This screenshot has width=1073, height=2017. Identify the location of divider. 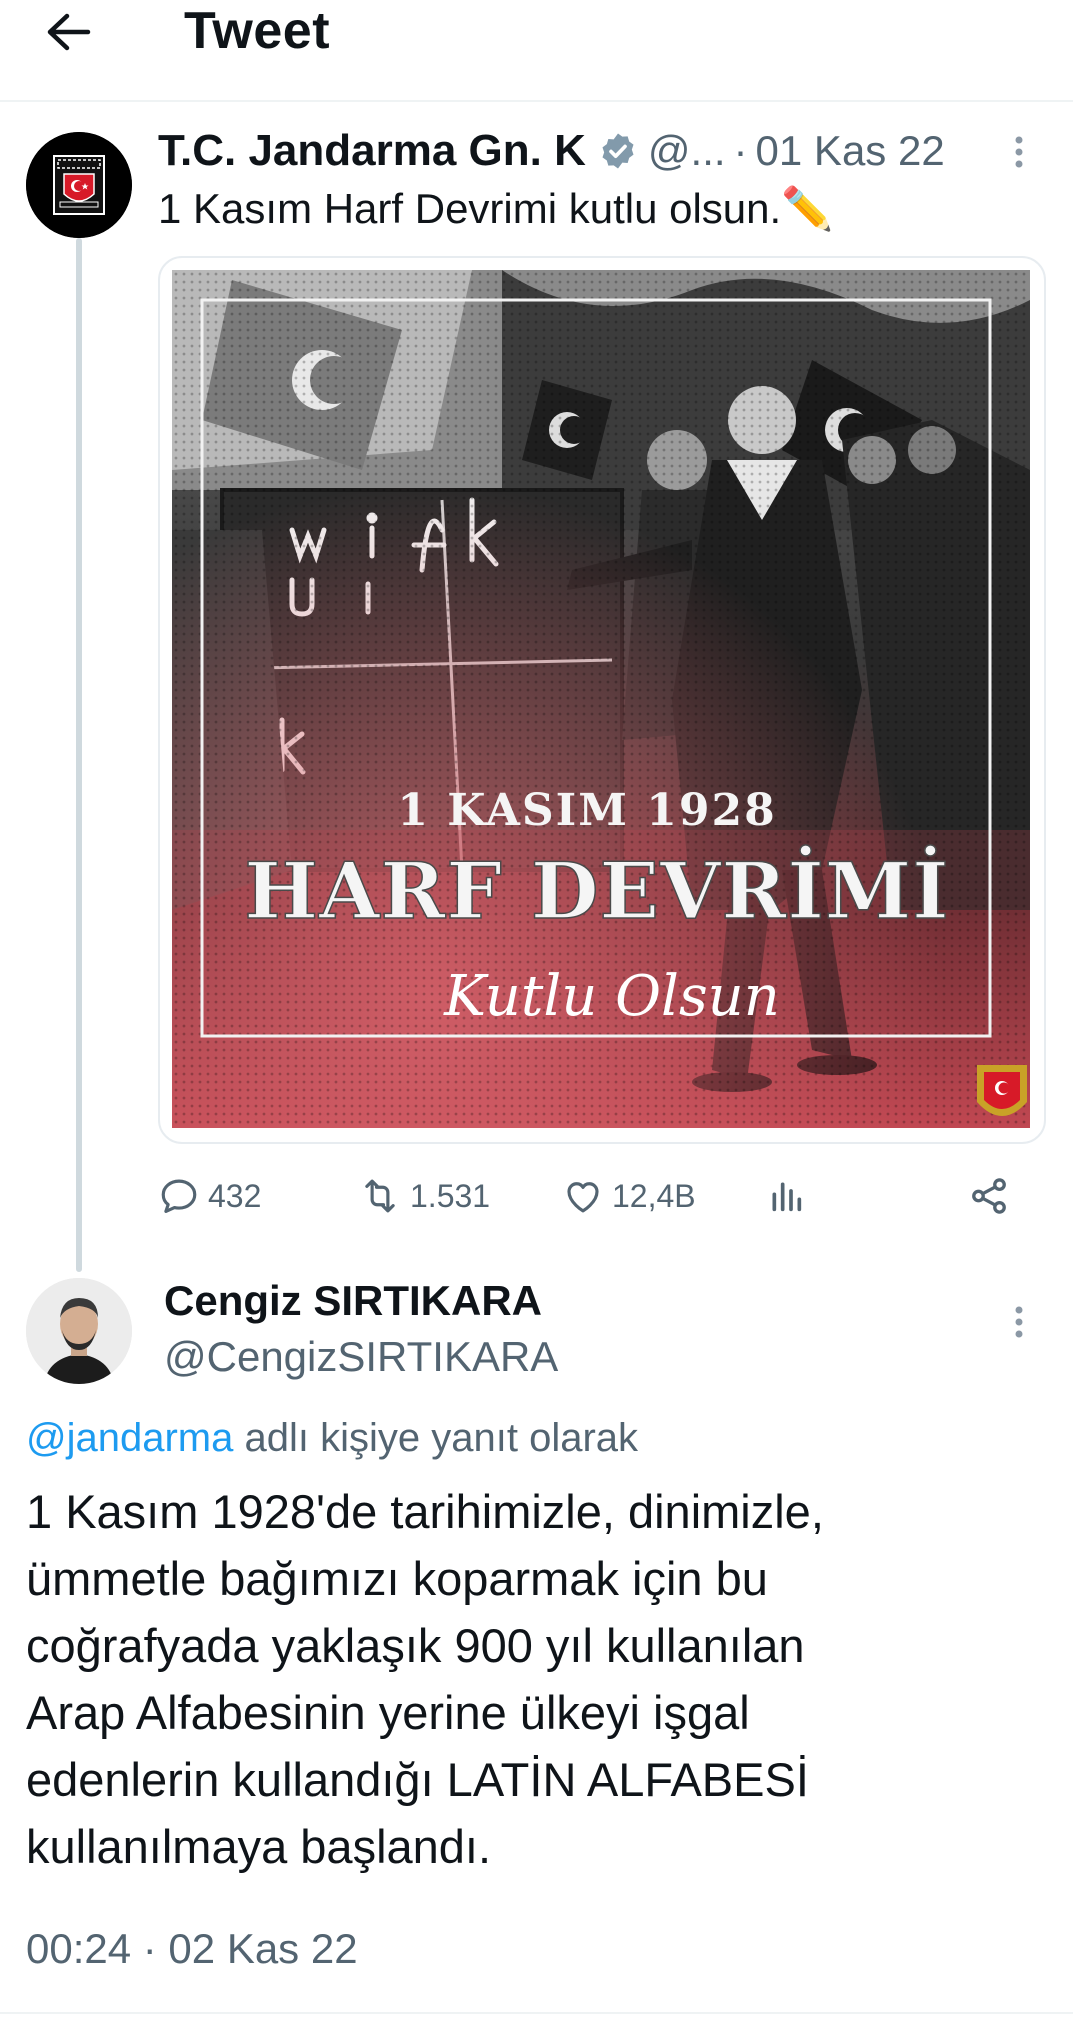
(536, 2013).